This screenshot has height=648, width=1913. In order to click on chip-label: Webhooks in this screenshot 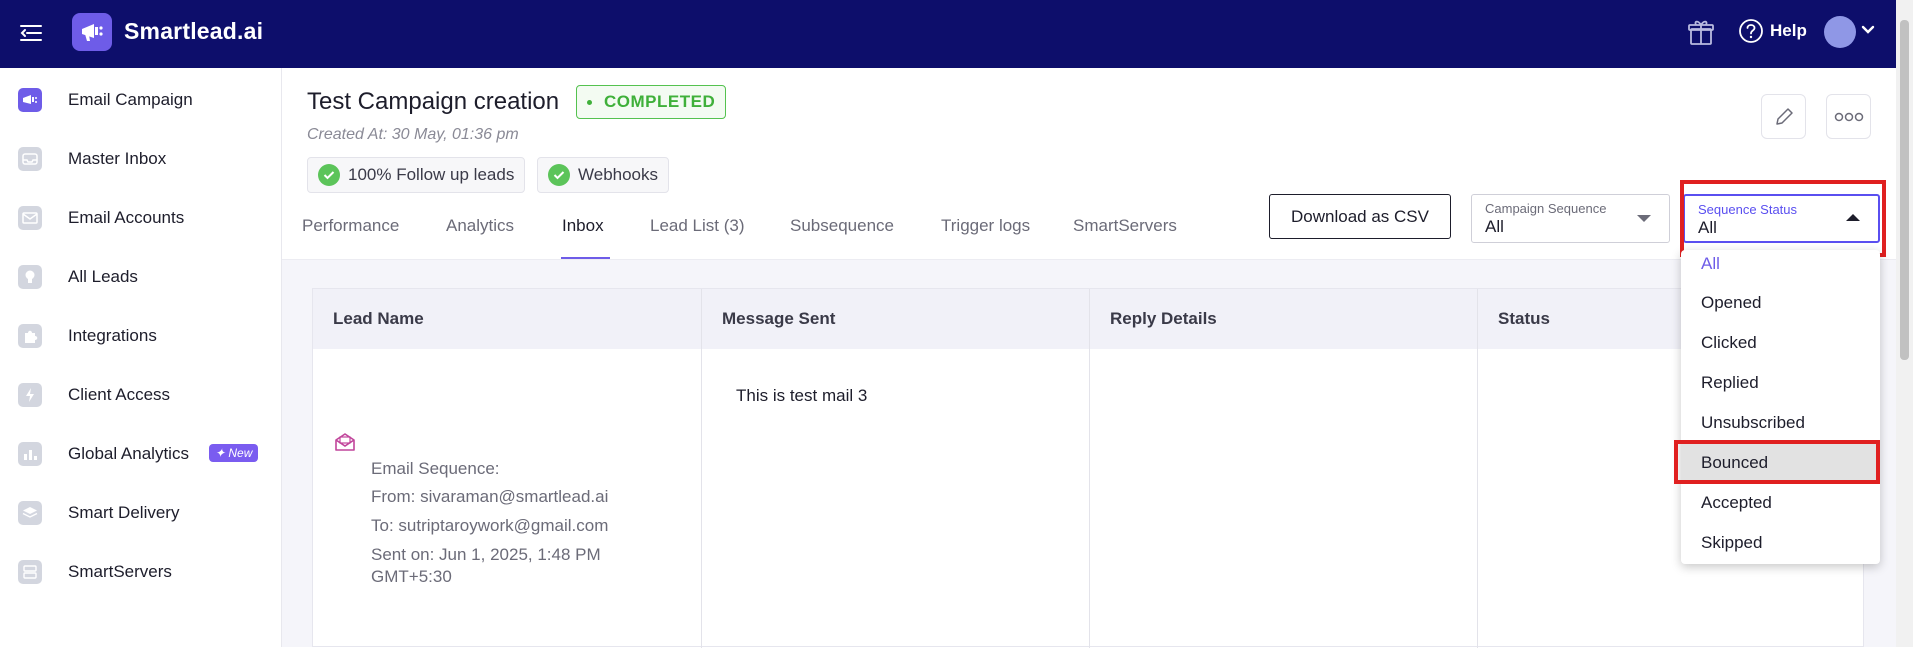, I will do `click(618, 174)`.